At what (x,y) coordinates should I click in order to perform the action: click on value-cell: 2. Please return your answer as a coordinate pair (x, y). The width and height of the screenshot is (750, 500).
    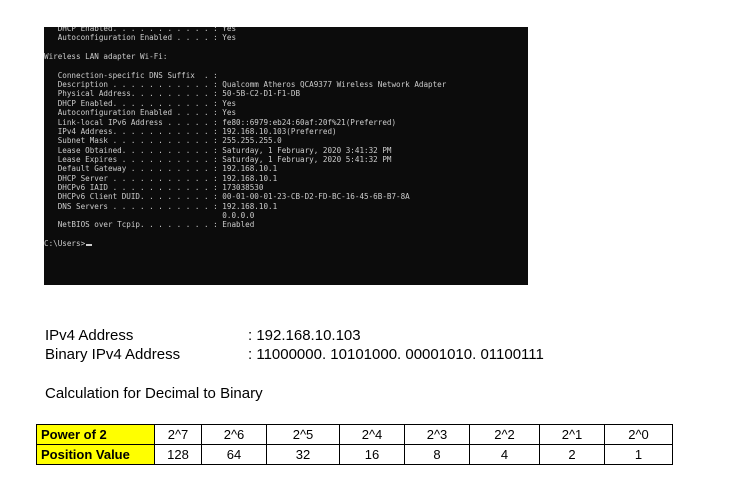
    Looking at the image, I should click on (572, 454).